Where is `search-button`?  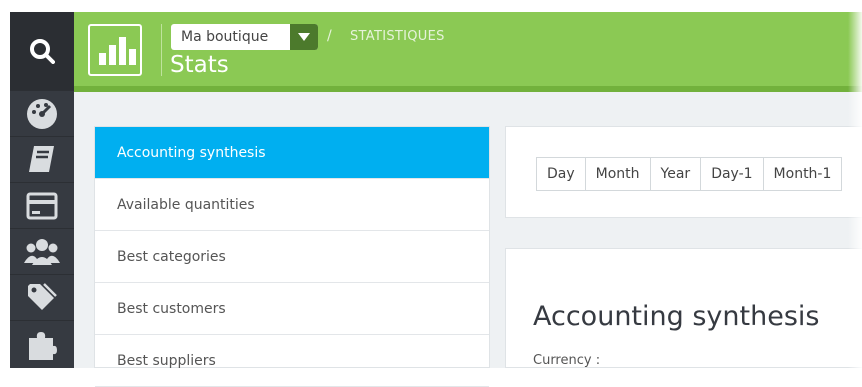 search-button is located at coordinates (42, 51).